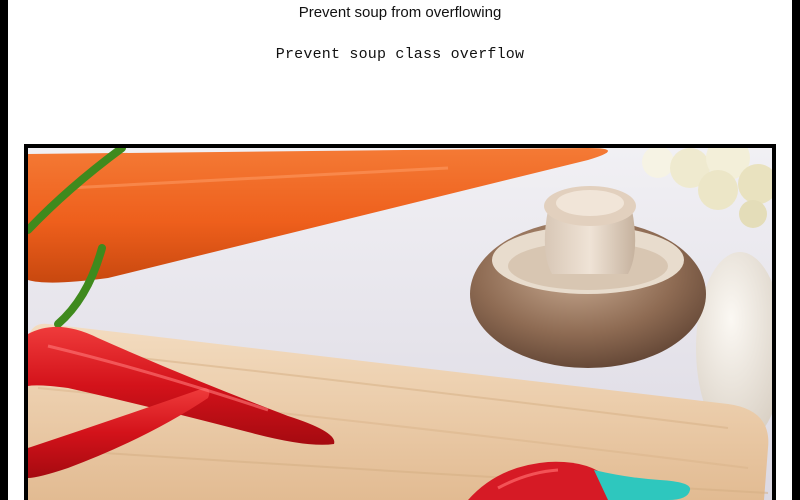  Describe the element at coordinates (400, 54) in the screenshot. I see `page-subtitle: Prevent soup class overflow` at that location.